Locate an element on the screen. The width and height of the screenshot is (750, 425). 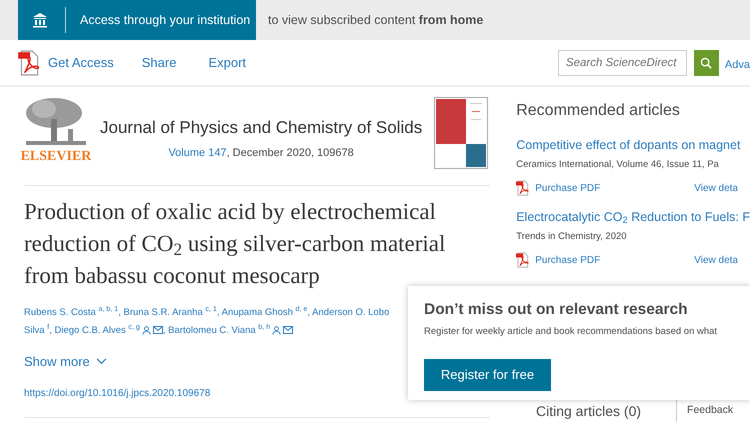
show-more-button: Show more is located at coordinates (65, 362).